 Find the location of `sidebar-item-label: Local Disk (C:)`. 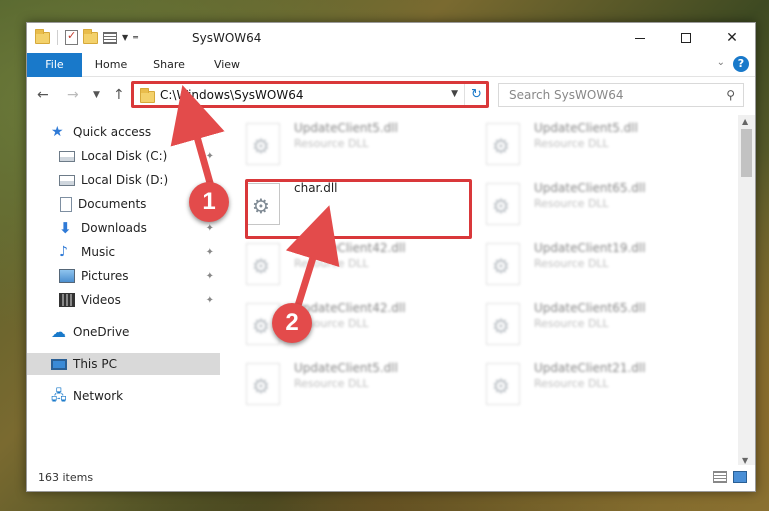

sidebar-item-label: Local Disk (C:) is located at coordinates (124, 156).